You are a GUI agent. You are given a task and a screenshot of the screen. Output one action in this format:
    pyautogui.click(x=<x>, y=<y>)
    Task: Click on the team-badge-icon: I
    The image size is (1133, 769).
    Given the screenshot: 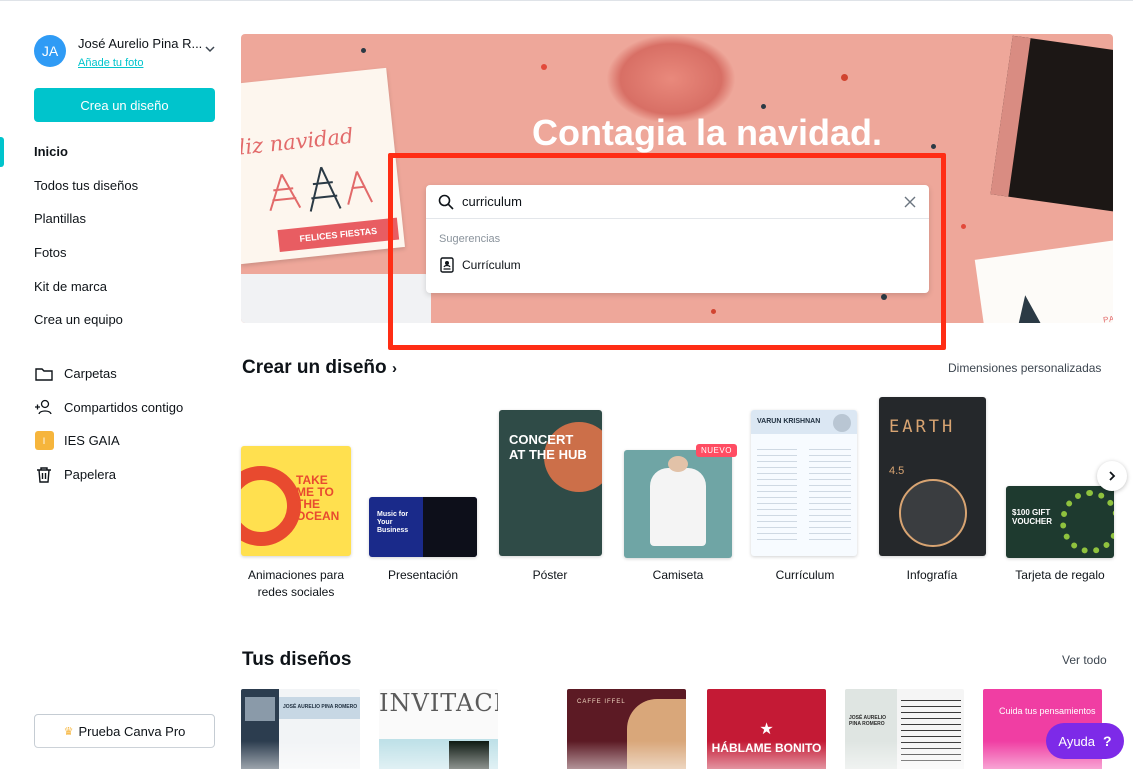 What is the action you would take?
    pyautogui.click(x=44, y=441)
    